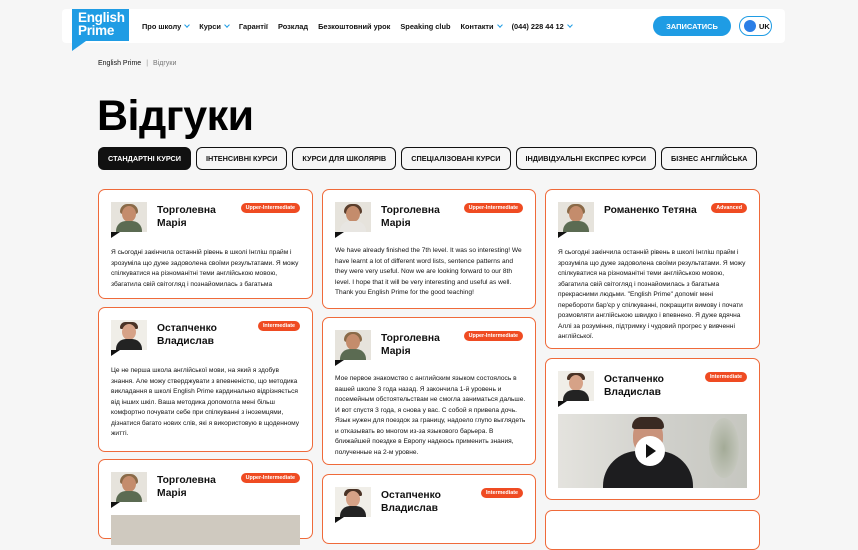  I want to click on nav-item-contacts: Контакти, so click(481, 26).